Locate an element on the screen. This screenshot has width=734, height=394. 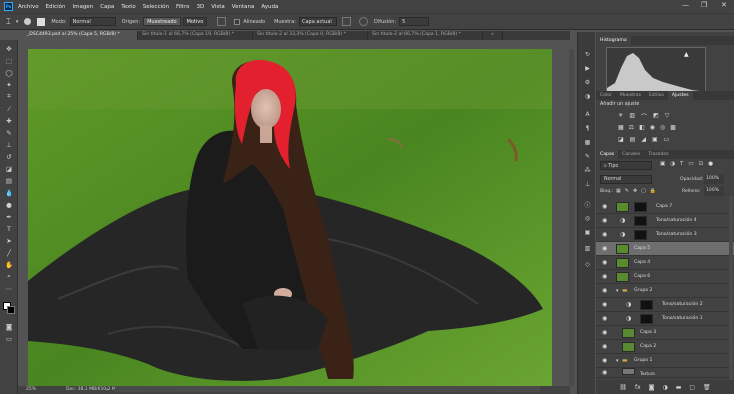
tab-histogram: Histograma is located at coordinates (613, 40).